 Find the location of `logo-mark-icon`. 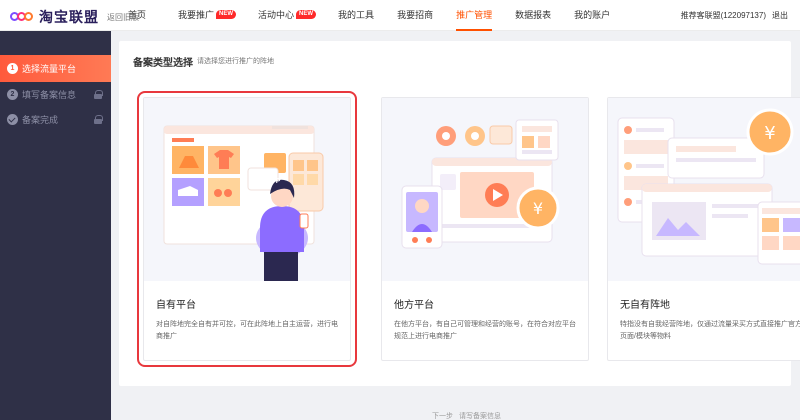

logo-mark-icon is located at coordinates (22, 17).